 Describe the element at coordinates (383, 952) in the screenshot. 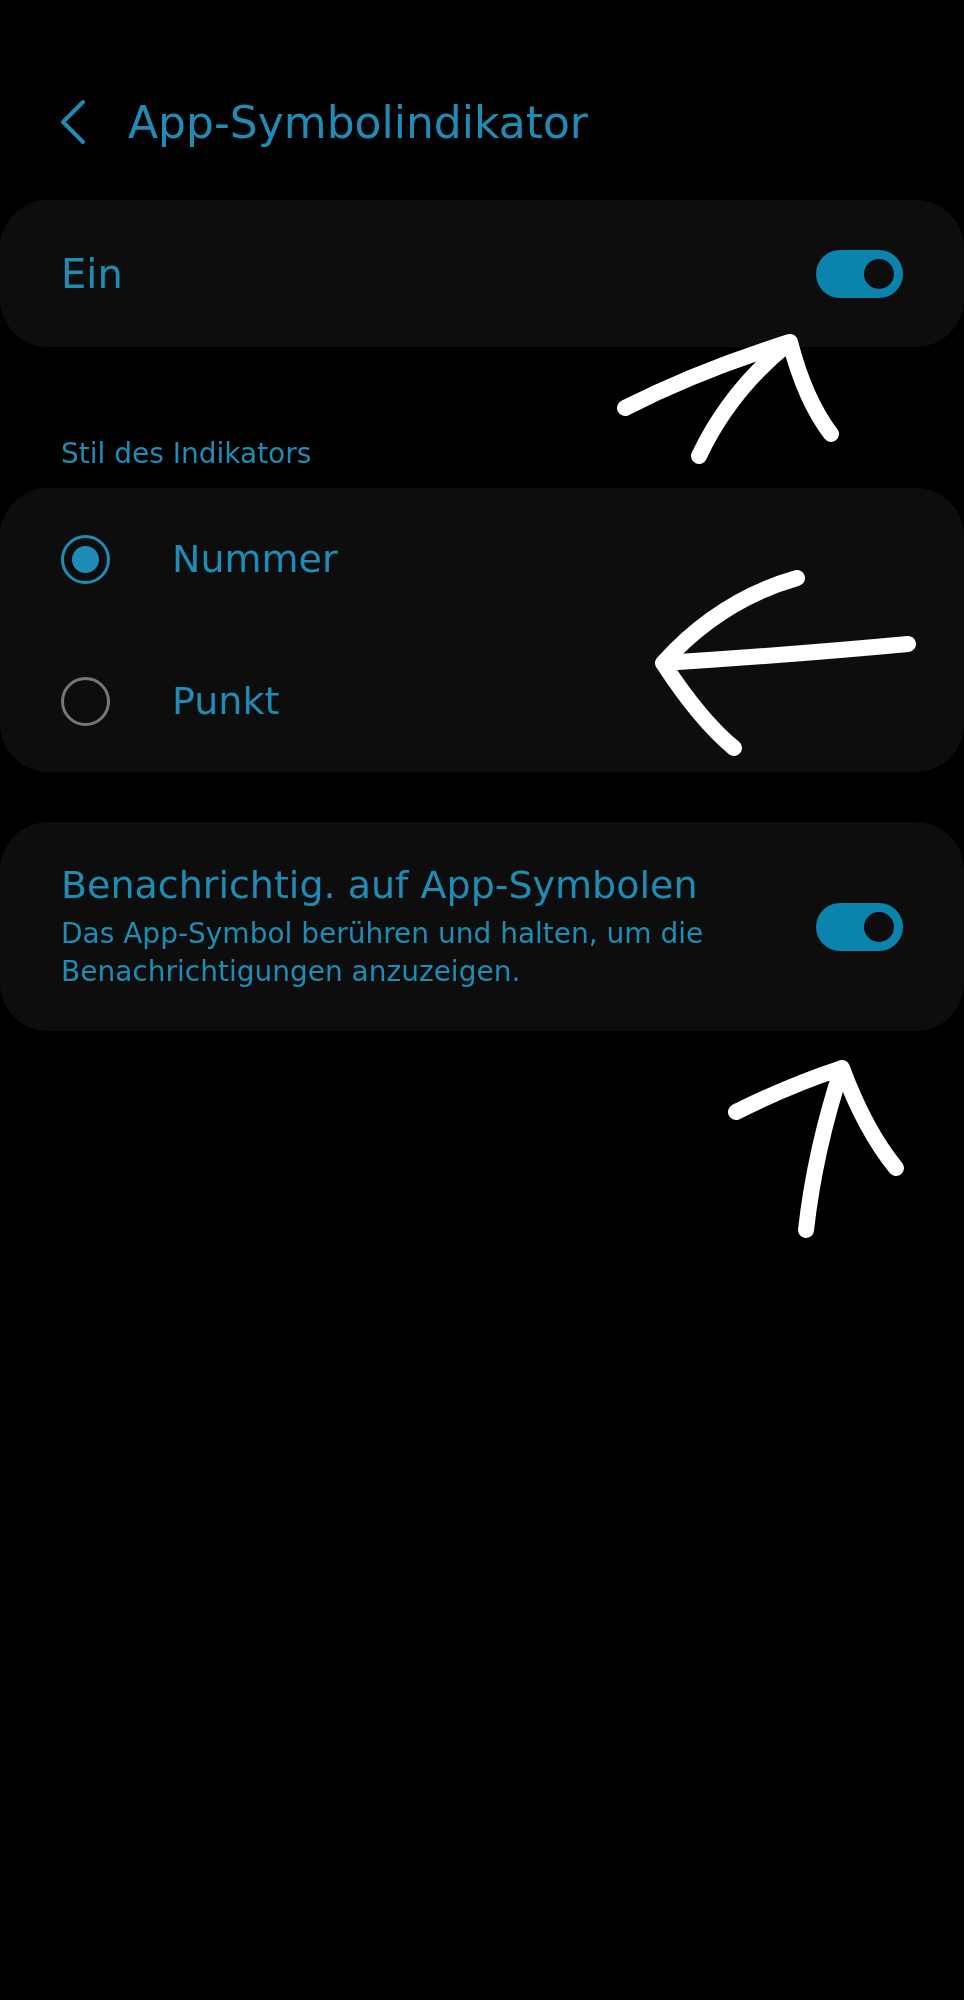

I see `setting-description: Das App-Symbol berühren und halten, um die Benachrichtigungen anzuzeigen.` at that location.